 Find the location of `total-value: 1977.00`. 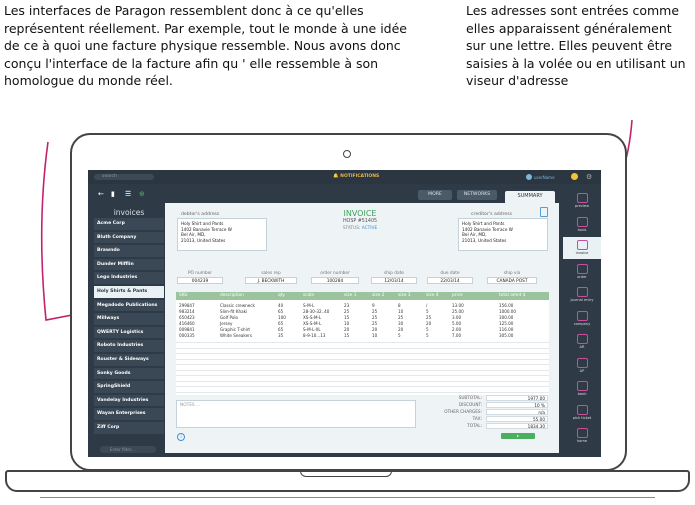

total-value: 1977.00 is located at coordinates (517, 398).